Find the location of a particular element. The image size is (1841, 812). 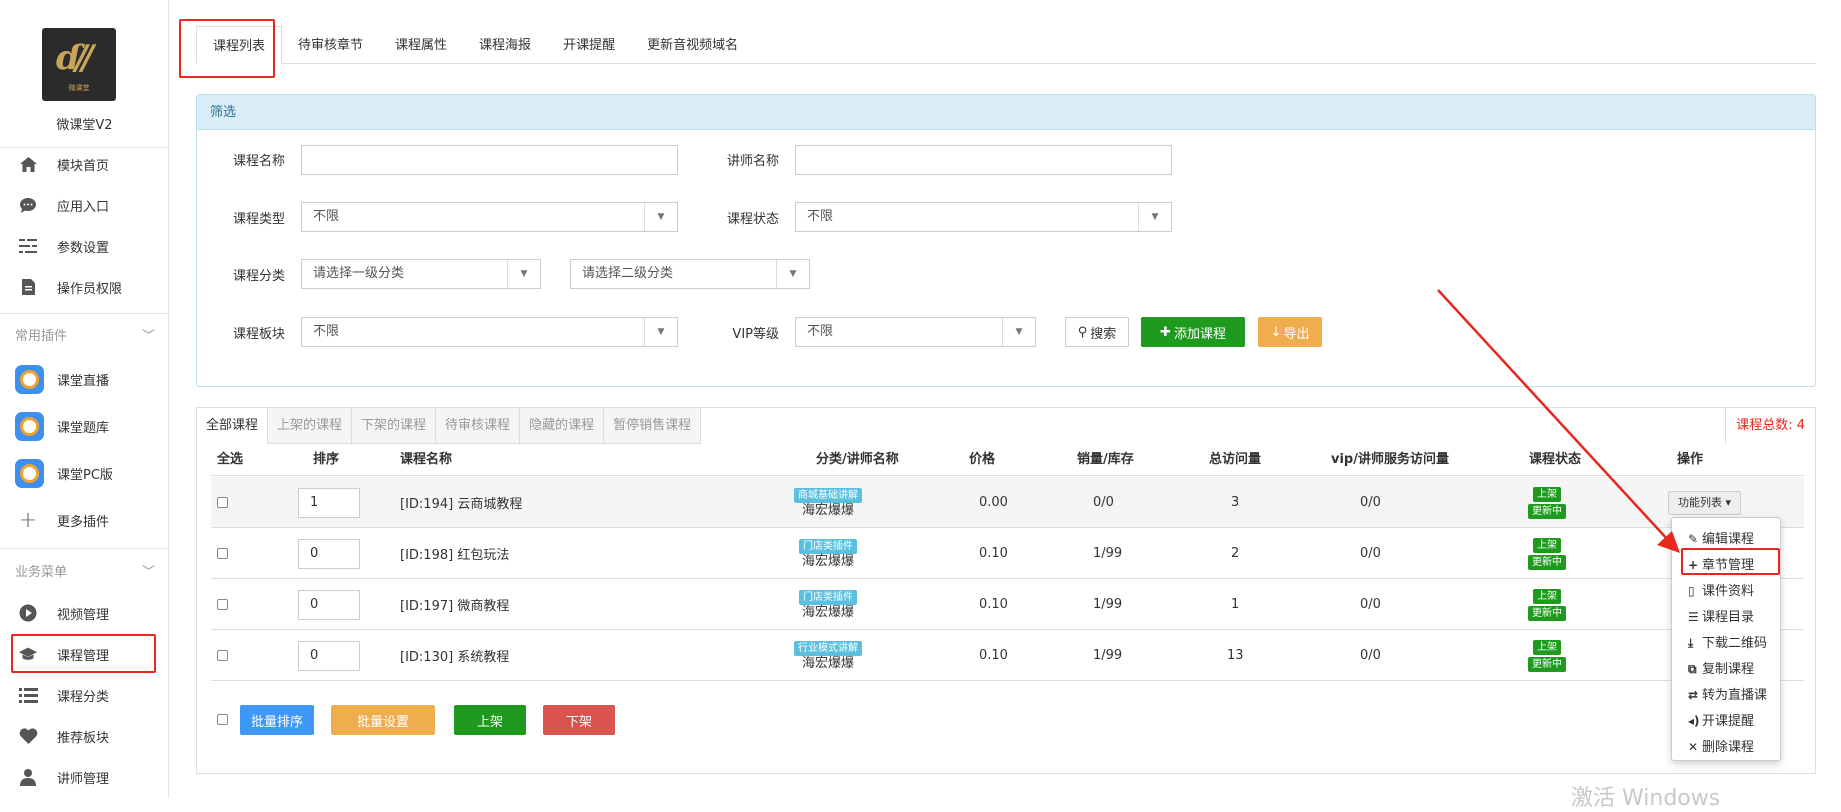

annotation-arrow is located at coordinates (1558, 421).